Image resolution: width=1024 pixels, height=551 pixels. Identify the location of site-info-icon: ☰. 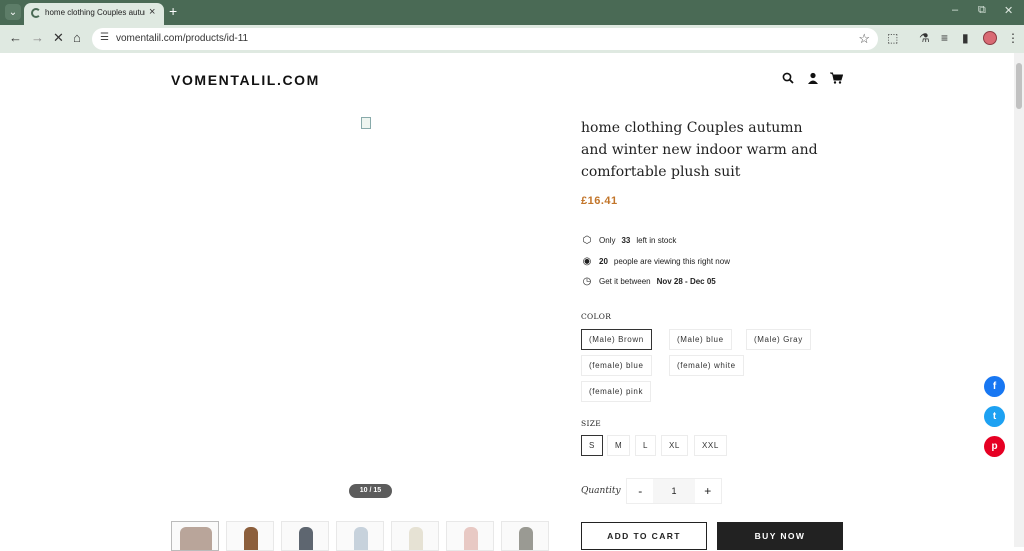
(104, 37).